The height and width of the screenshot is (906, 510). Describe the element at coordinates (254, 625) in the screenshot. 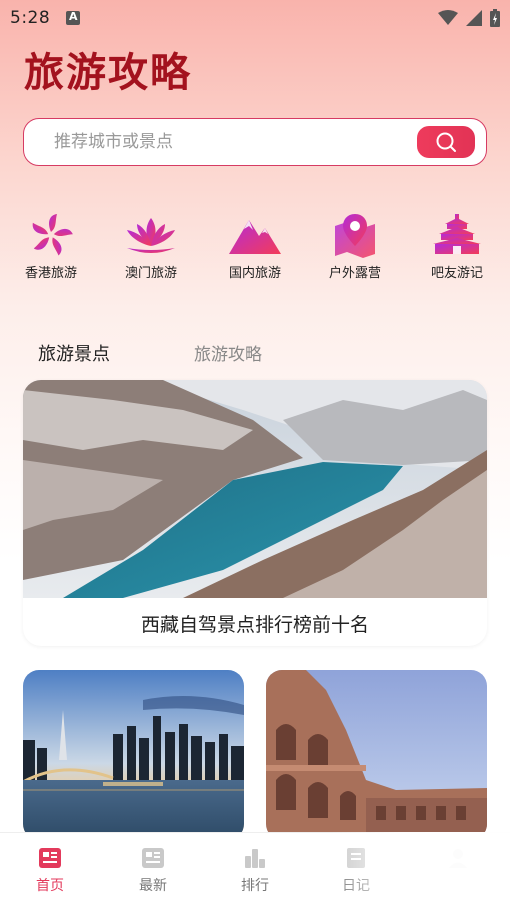

I see `feature-caption: 西藏自驾景点排行榜前十名` at that location.